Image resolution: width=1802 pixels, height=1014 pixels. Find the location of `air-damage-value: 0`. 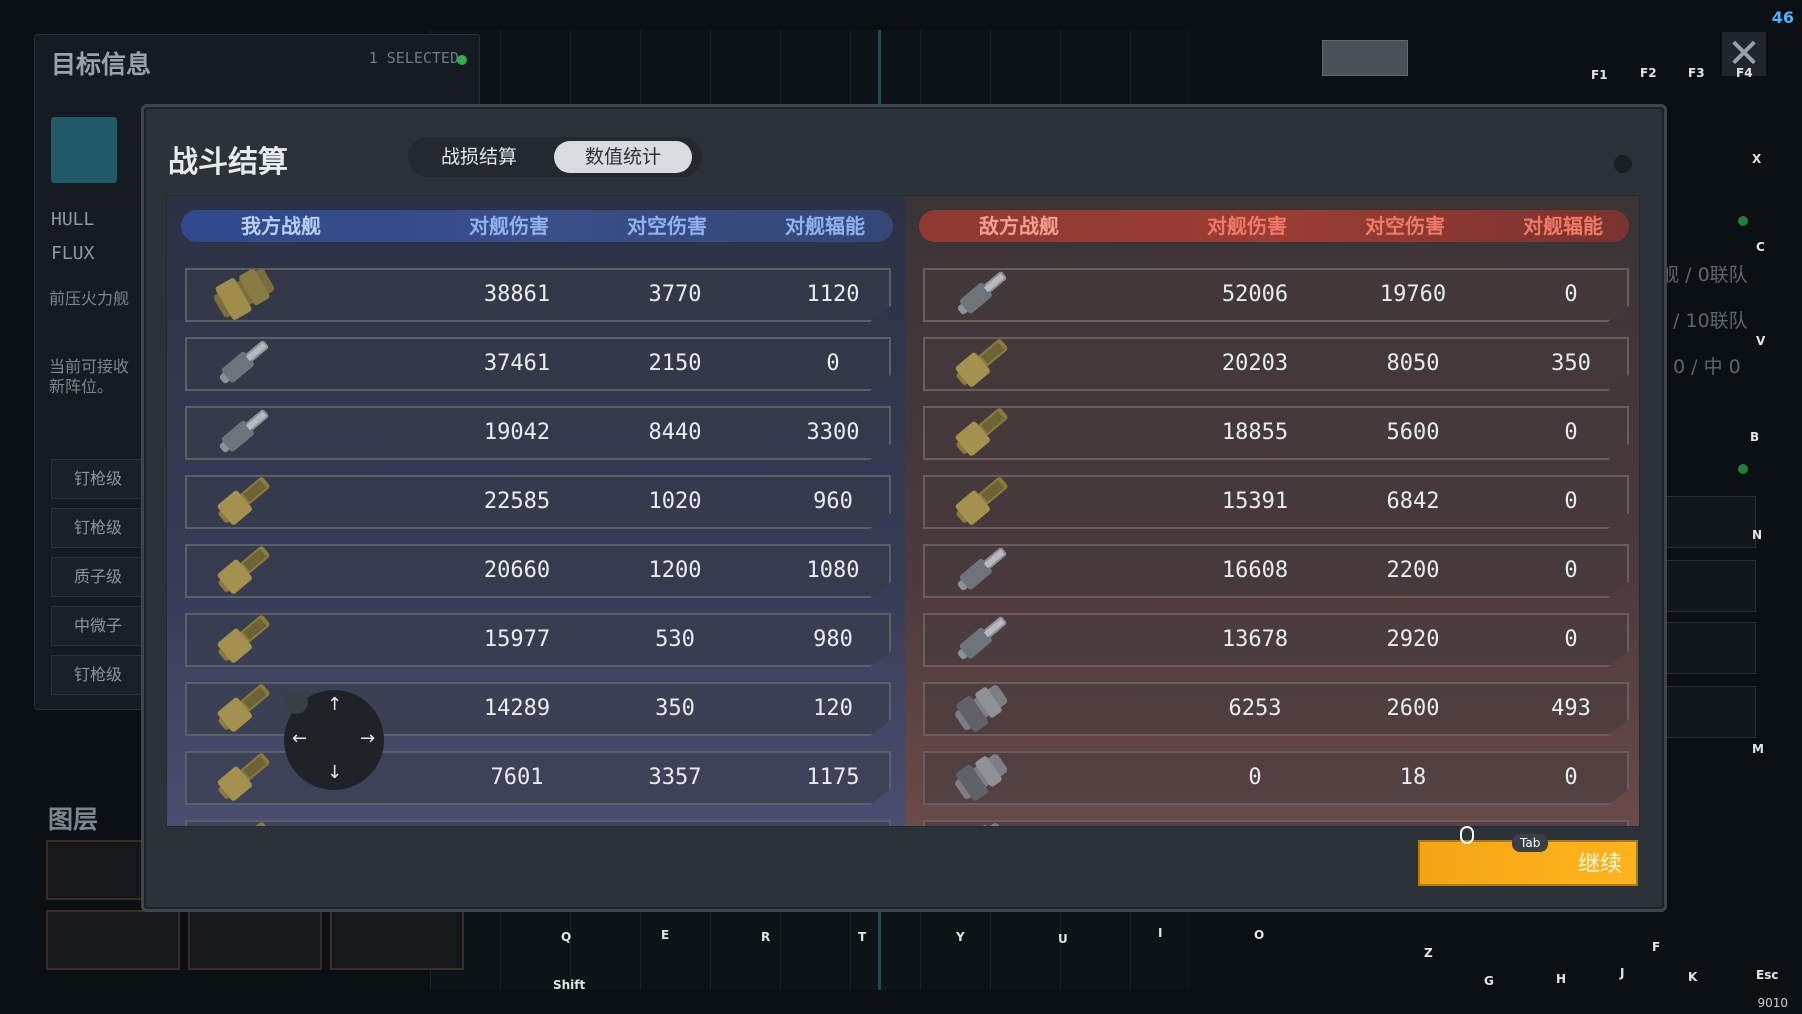

air-damage-value: 0 is located at coordinates (1413, 824).